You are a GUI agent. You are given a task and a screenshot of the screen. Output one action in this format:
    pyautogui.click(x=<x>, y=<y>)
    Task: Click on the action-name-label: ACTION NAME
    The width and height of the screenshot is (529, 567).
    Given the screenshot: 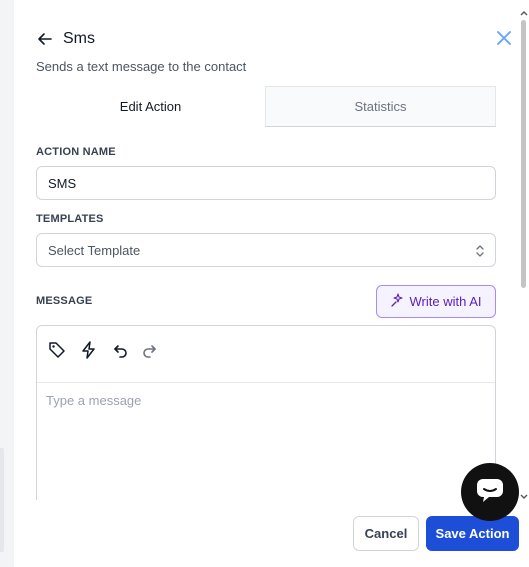 What is the action you would take?
    pyautogui.click(x=76, y=152)
    